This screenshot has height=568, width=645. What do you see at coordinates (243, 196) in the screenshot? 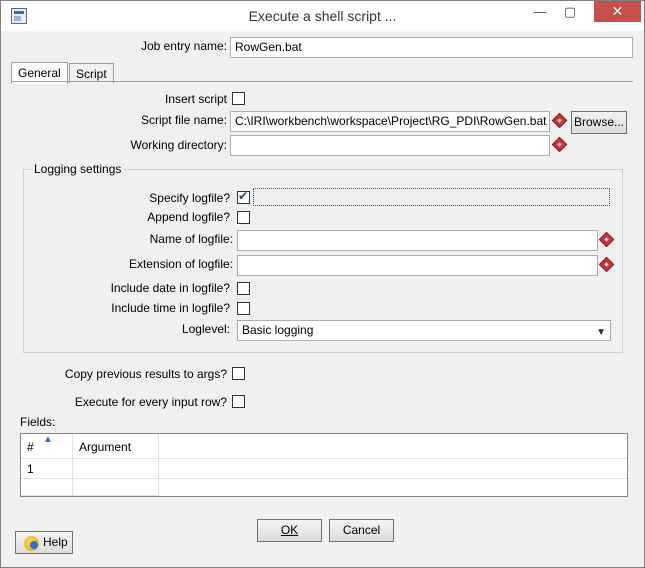
I see `specify-logfile-checkbox` at bounding box center [243, 196].